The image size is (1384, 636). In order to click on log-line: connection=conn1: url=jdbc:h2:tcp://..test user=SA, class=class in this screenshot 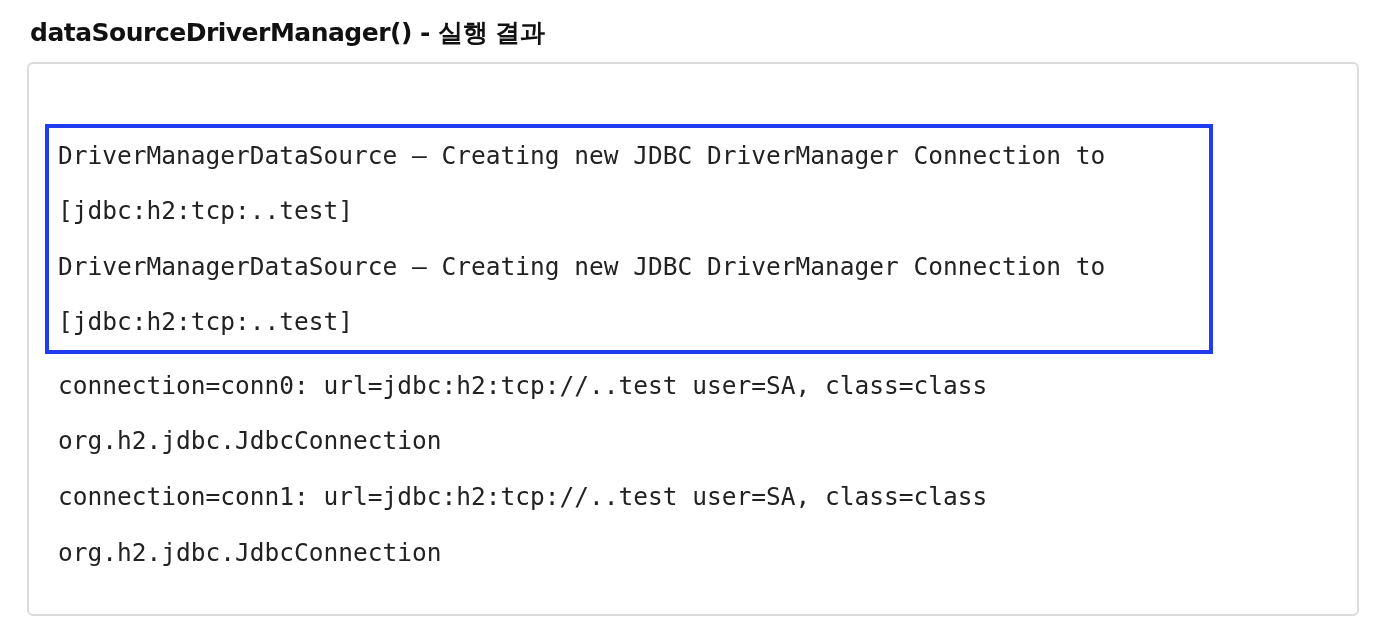, I will do `click(523, 497)`.